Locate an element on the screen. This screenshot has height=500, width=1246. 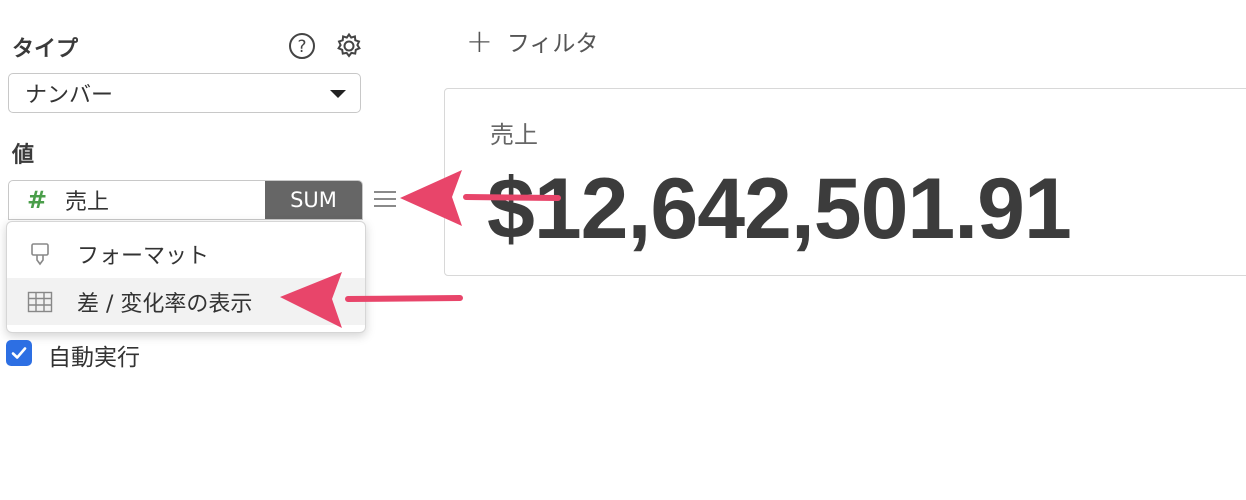
kpi-title: 売上 is located at coordinates (514, 135).